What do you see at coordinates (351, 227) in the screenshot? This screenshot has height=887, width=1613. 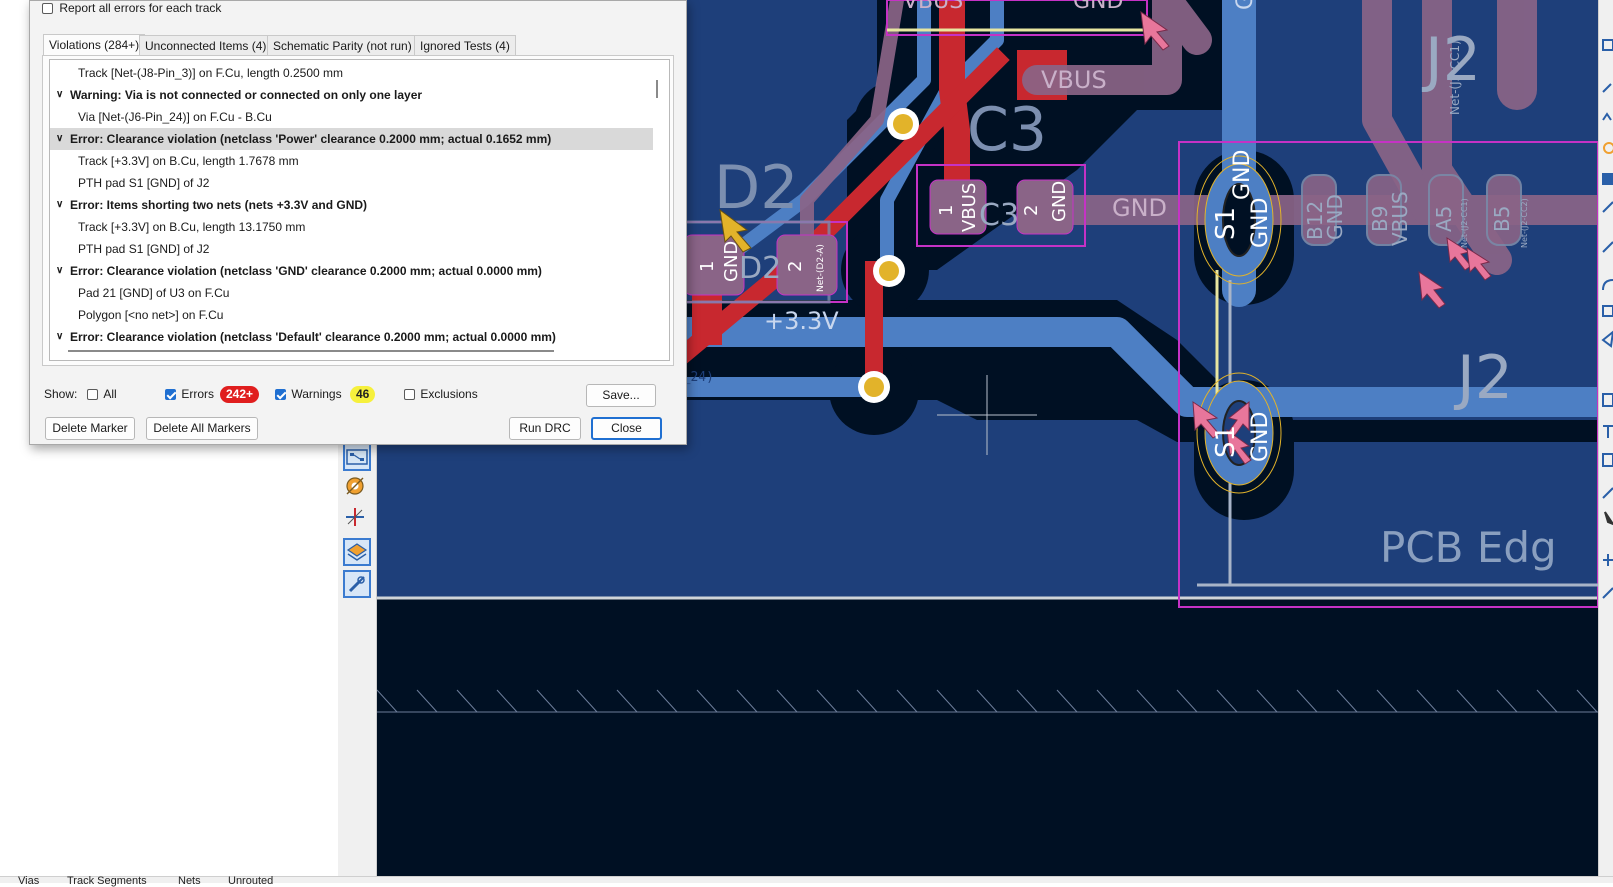 I see `list-item: Track [+3.3V] on B.Cu, length 13.1750 mm` at bounding box center [351, 227].